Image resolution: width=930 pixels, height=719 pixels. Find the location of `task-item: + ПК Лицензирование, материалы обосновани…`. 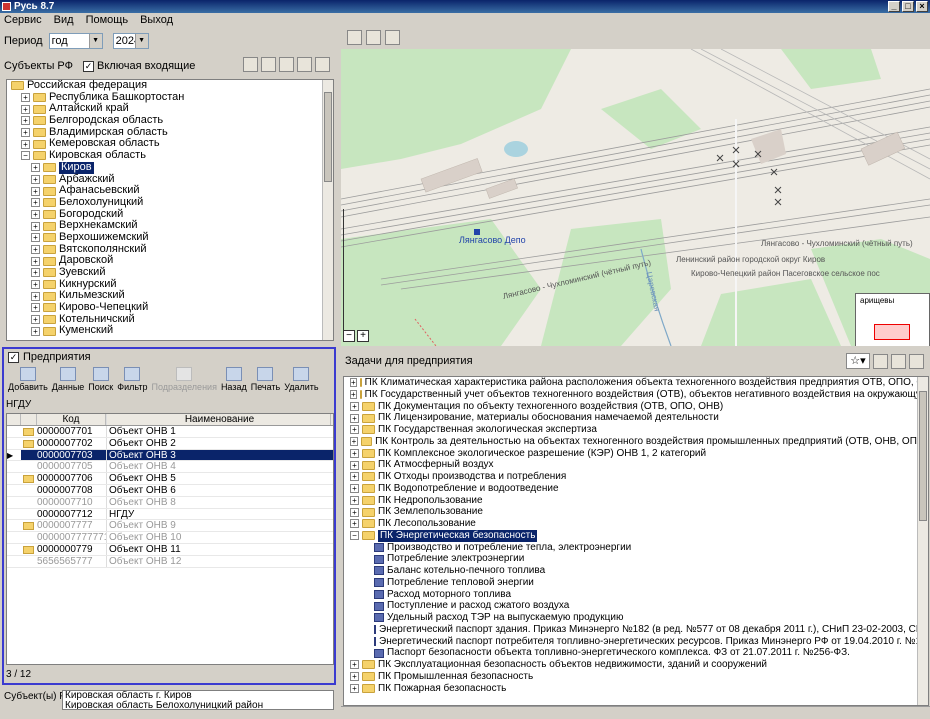

task-item: + ПК Лицензирование, материалы обосновани… is located at coordinates (636, 418).